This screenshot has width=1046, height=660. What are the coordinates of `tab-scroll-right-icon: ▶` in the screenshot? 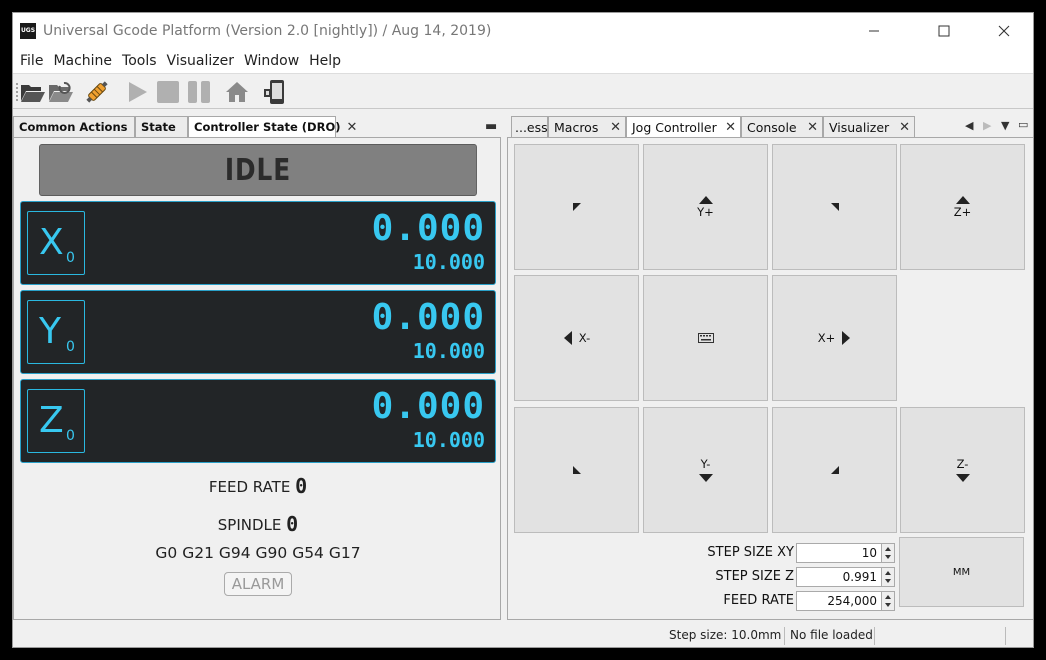 It's located at (987, 125).